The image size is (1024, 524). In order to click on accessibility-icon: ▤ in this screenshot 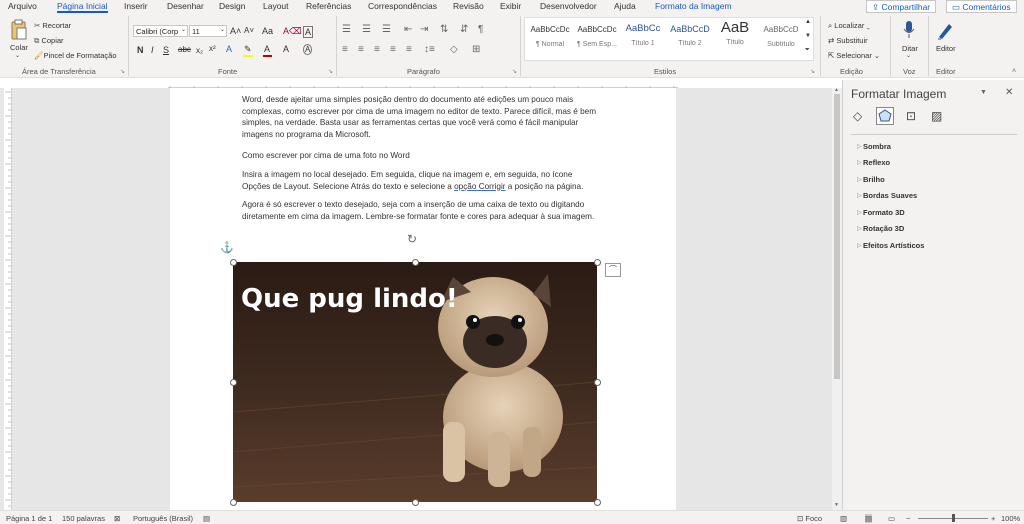, I will do `click(206, 518)`.